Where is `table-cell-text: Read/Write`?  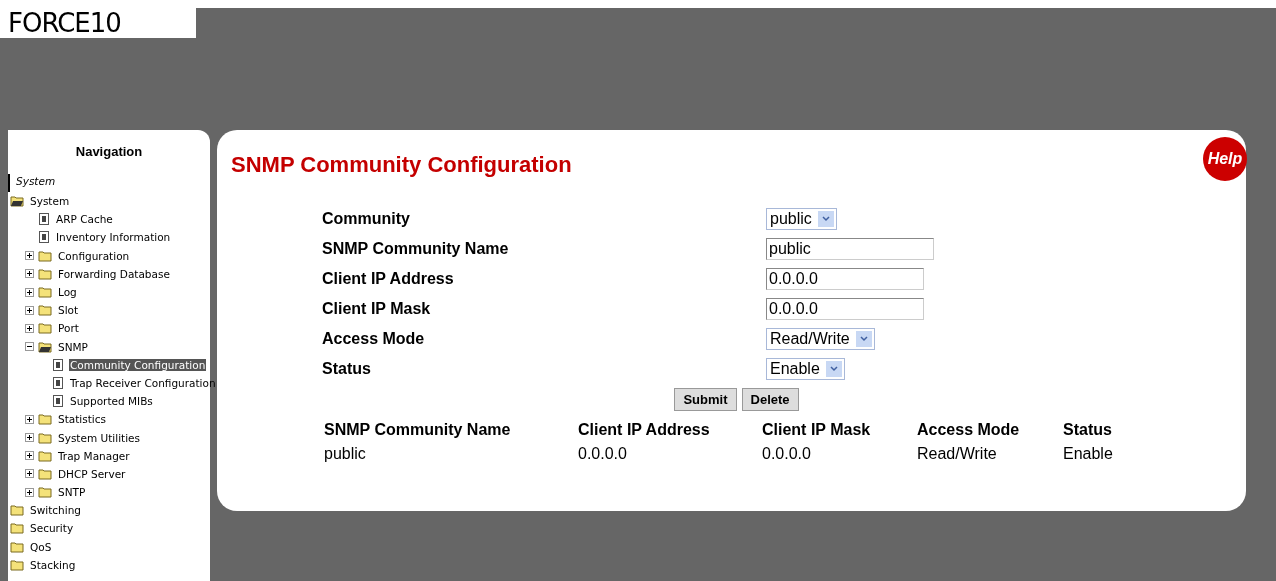
table-cell-text: Read/Write is located at coordinates (957, 454).